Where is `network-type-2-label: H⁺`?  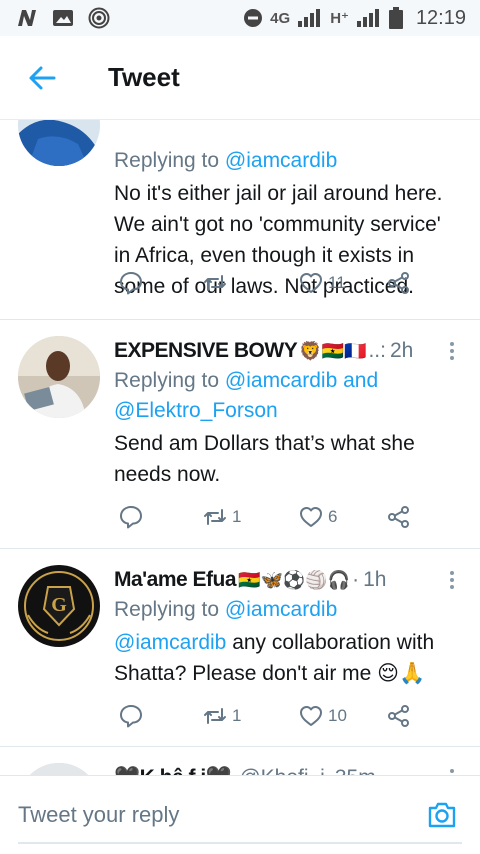 network-type-2-label: H⁺ is located at coordinates (339, 18).